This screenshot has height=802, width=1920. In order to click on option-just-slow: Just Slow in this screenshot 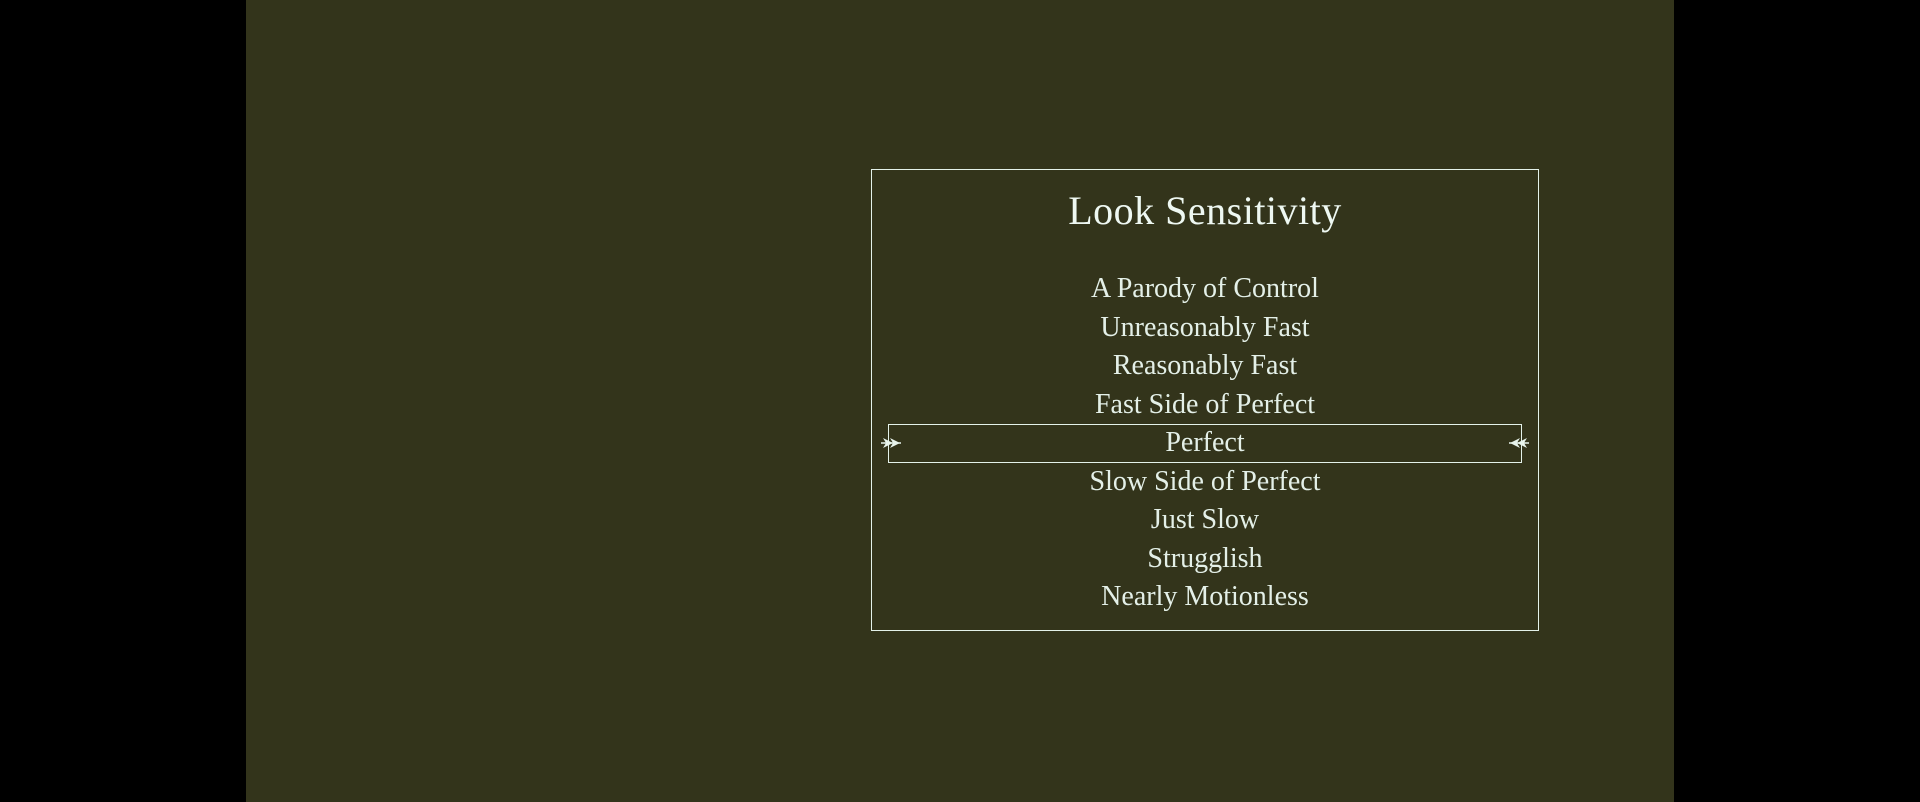, I will do `click(1205, 520)`.